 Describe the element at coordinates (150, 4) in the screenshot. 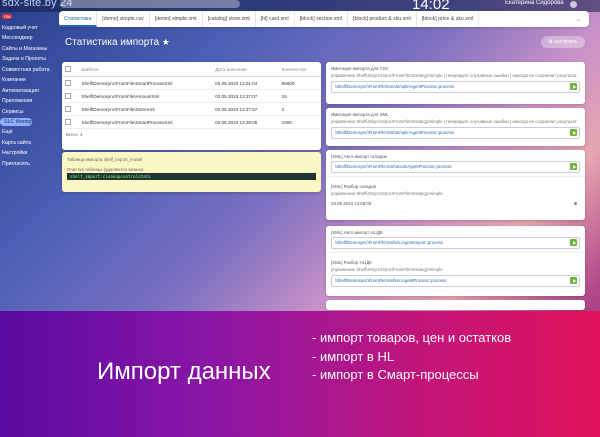

I see `search-input` at that location.